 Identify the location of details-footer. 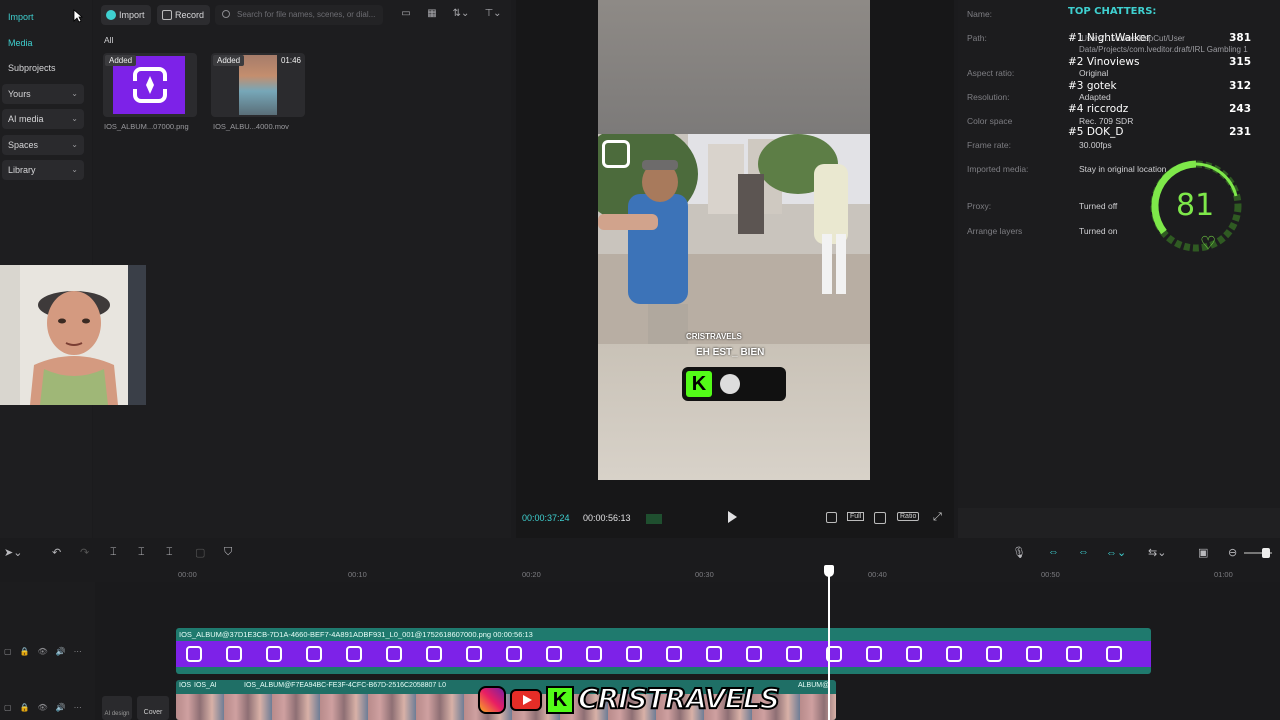
(1119, 523).